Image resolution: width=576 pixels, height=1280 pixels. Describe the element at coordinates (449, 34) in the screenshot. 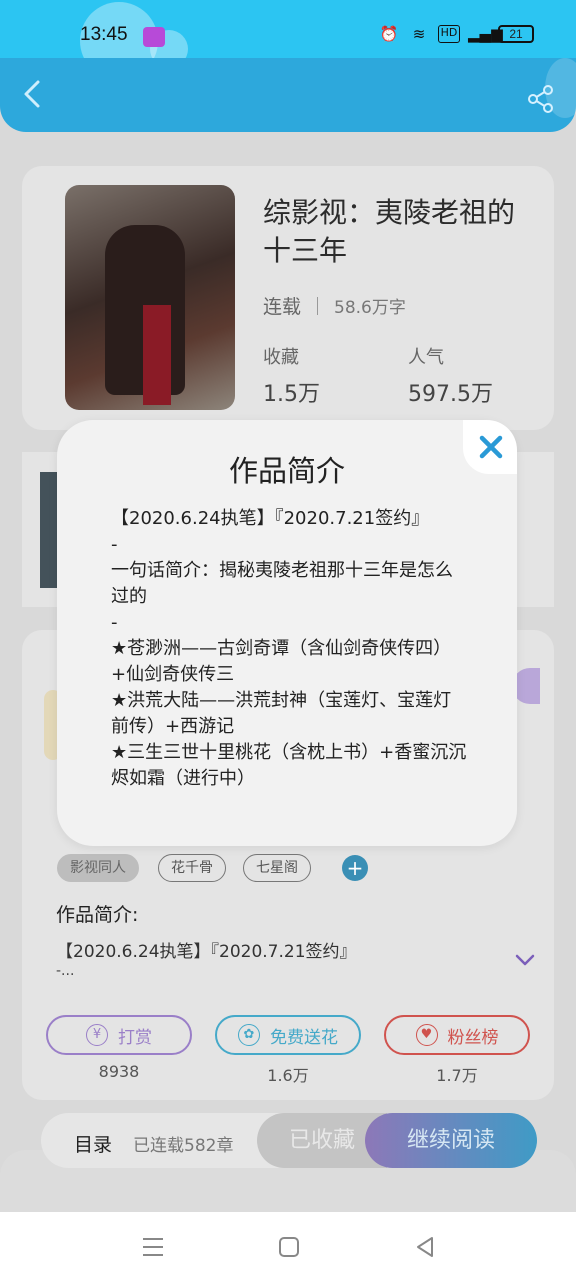

I see `hd-icon: HD` at that location.